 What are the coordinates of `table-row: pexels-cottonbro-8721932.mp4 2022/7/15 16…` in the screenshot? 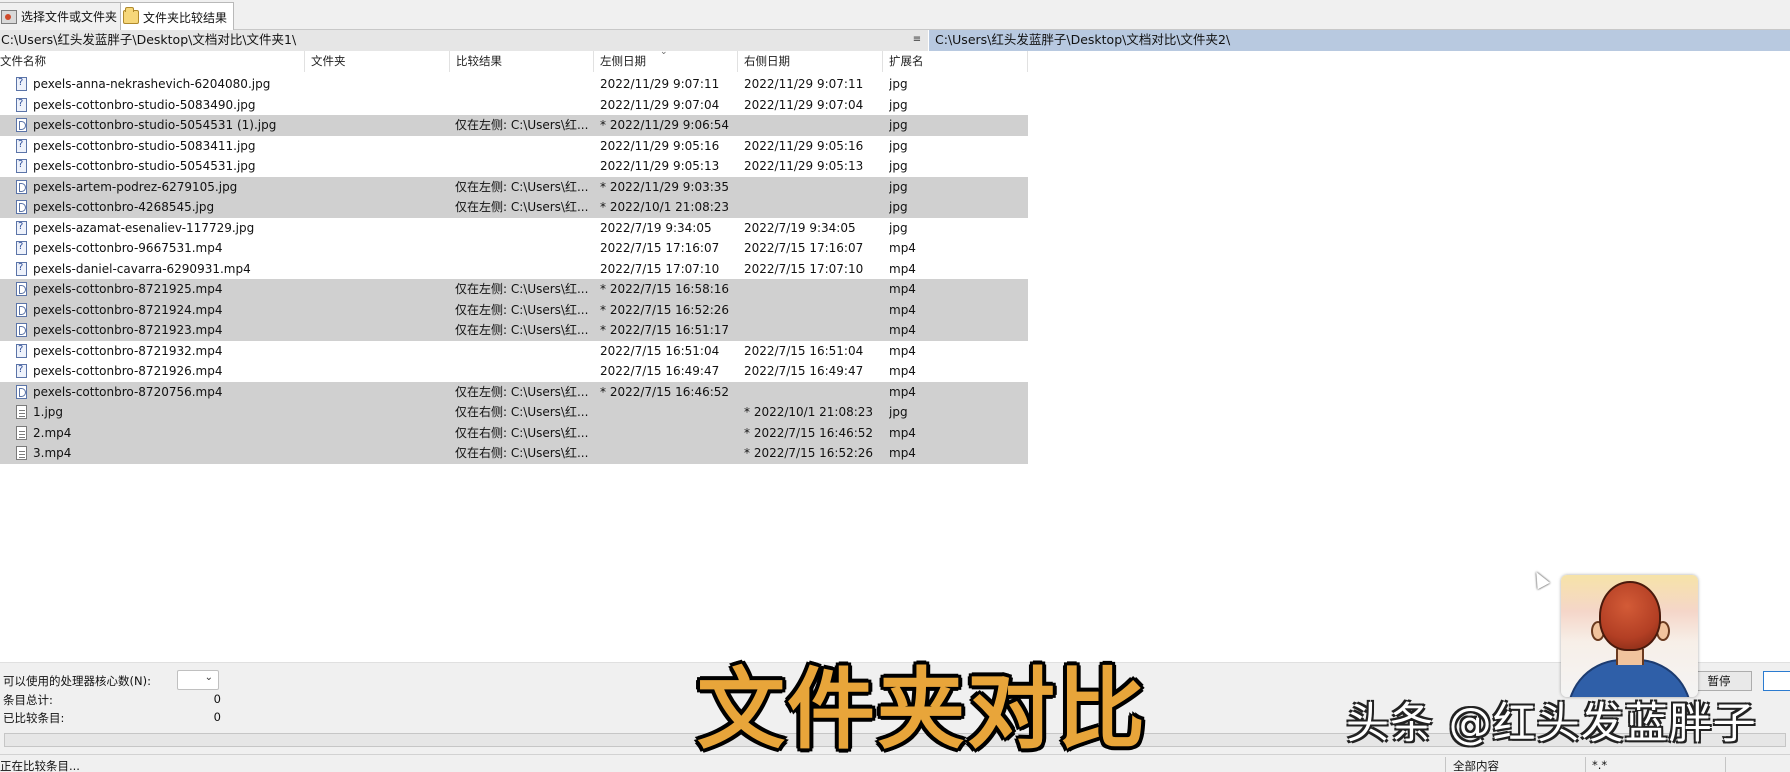 It's located at (514, 351).